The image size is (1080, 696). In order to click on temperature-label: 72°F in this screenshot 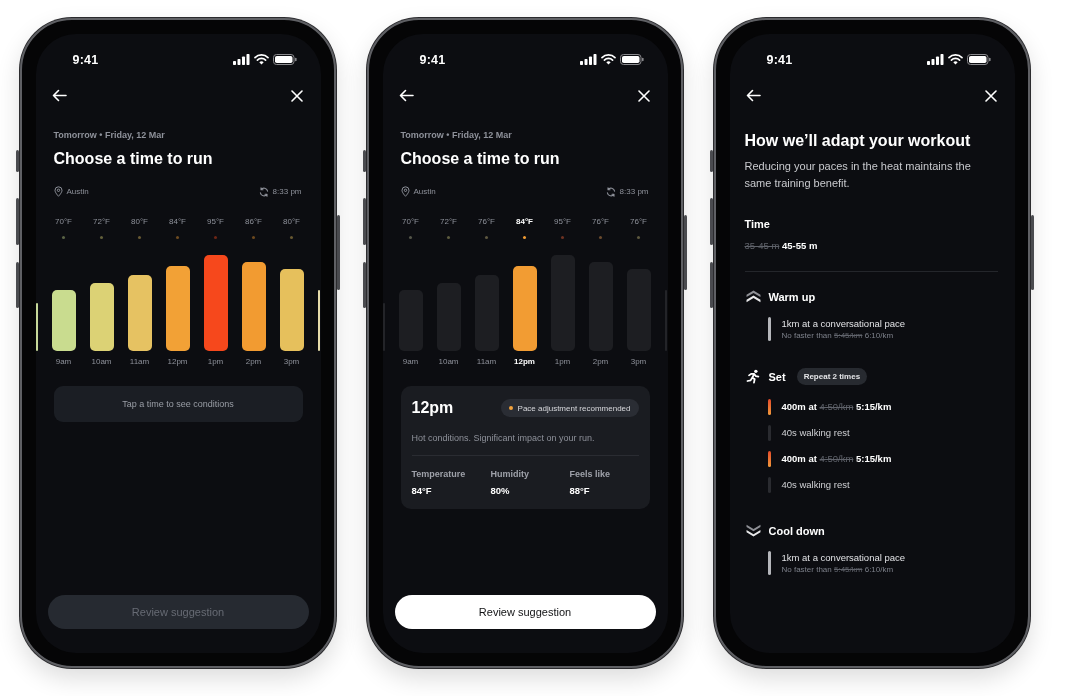, I will do `click(101, 221)`.